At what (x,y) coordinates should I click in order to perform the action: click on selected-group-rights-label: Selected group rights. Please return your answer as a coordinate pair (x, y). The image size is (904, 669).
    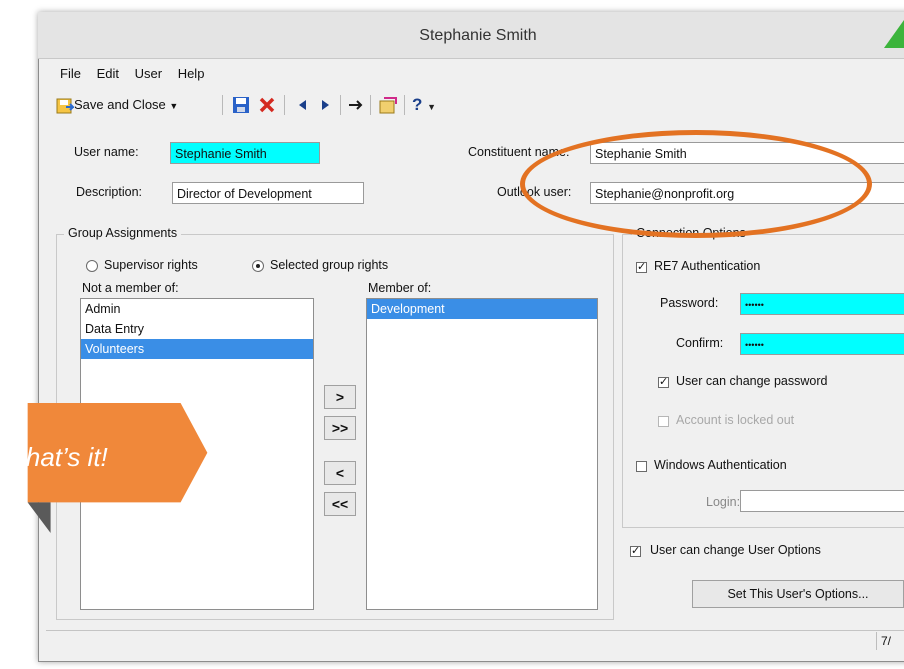
    Looking at the image, I should click on (329, 265).